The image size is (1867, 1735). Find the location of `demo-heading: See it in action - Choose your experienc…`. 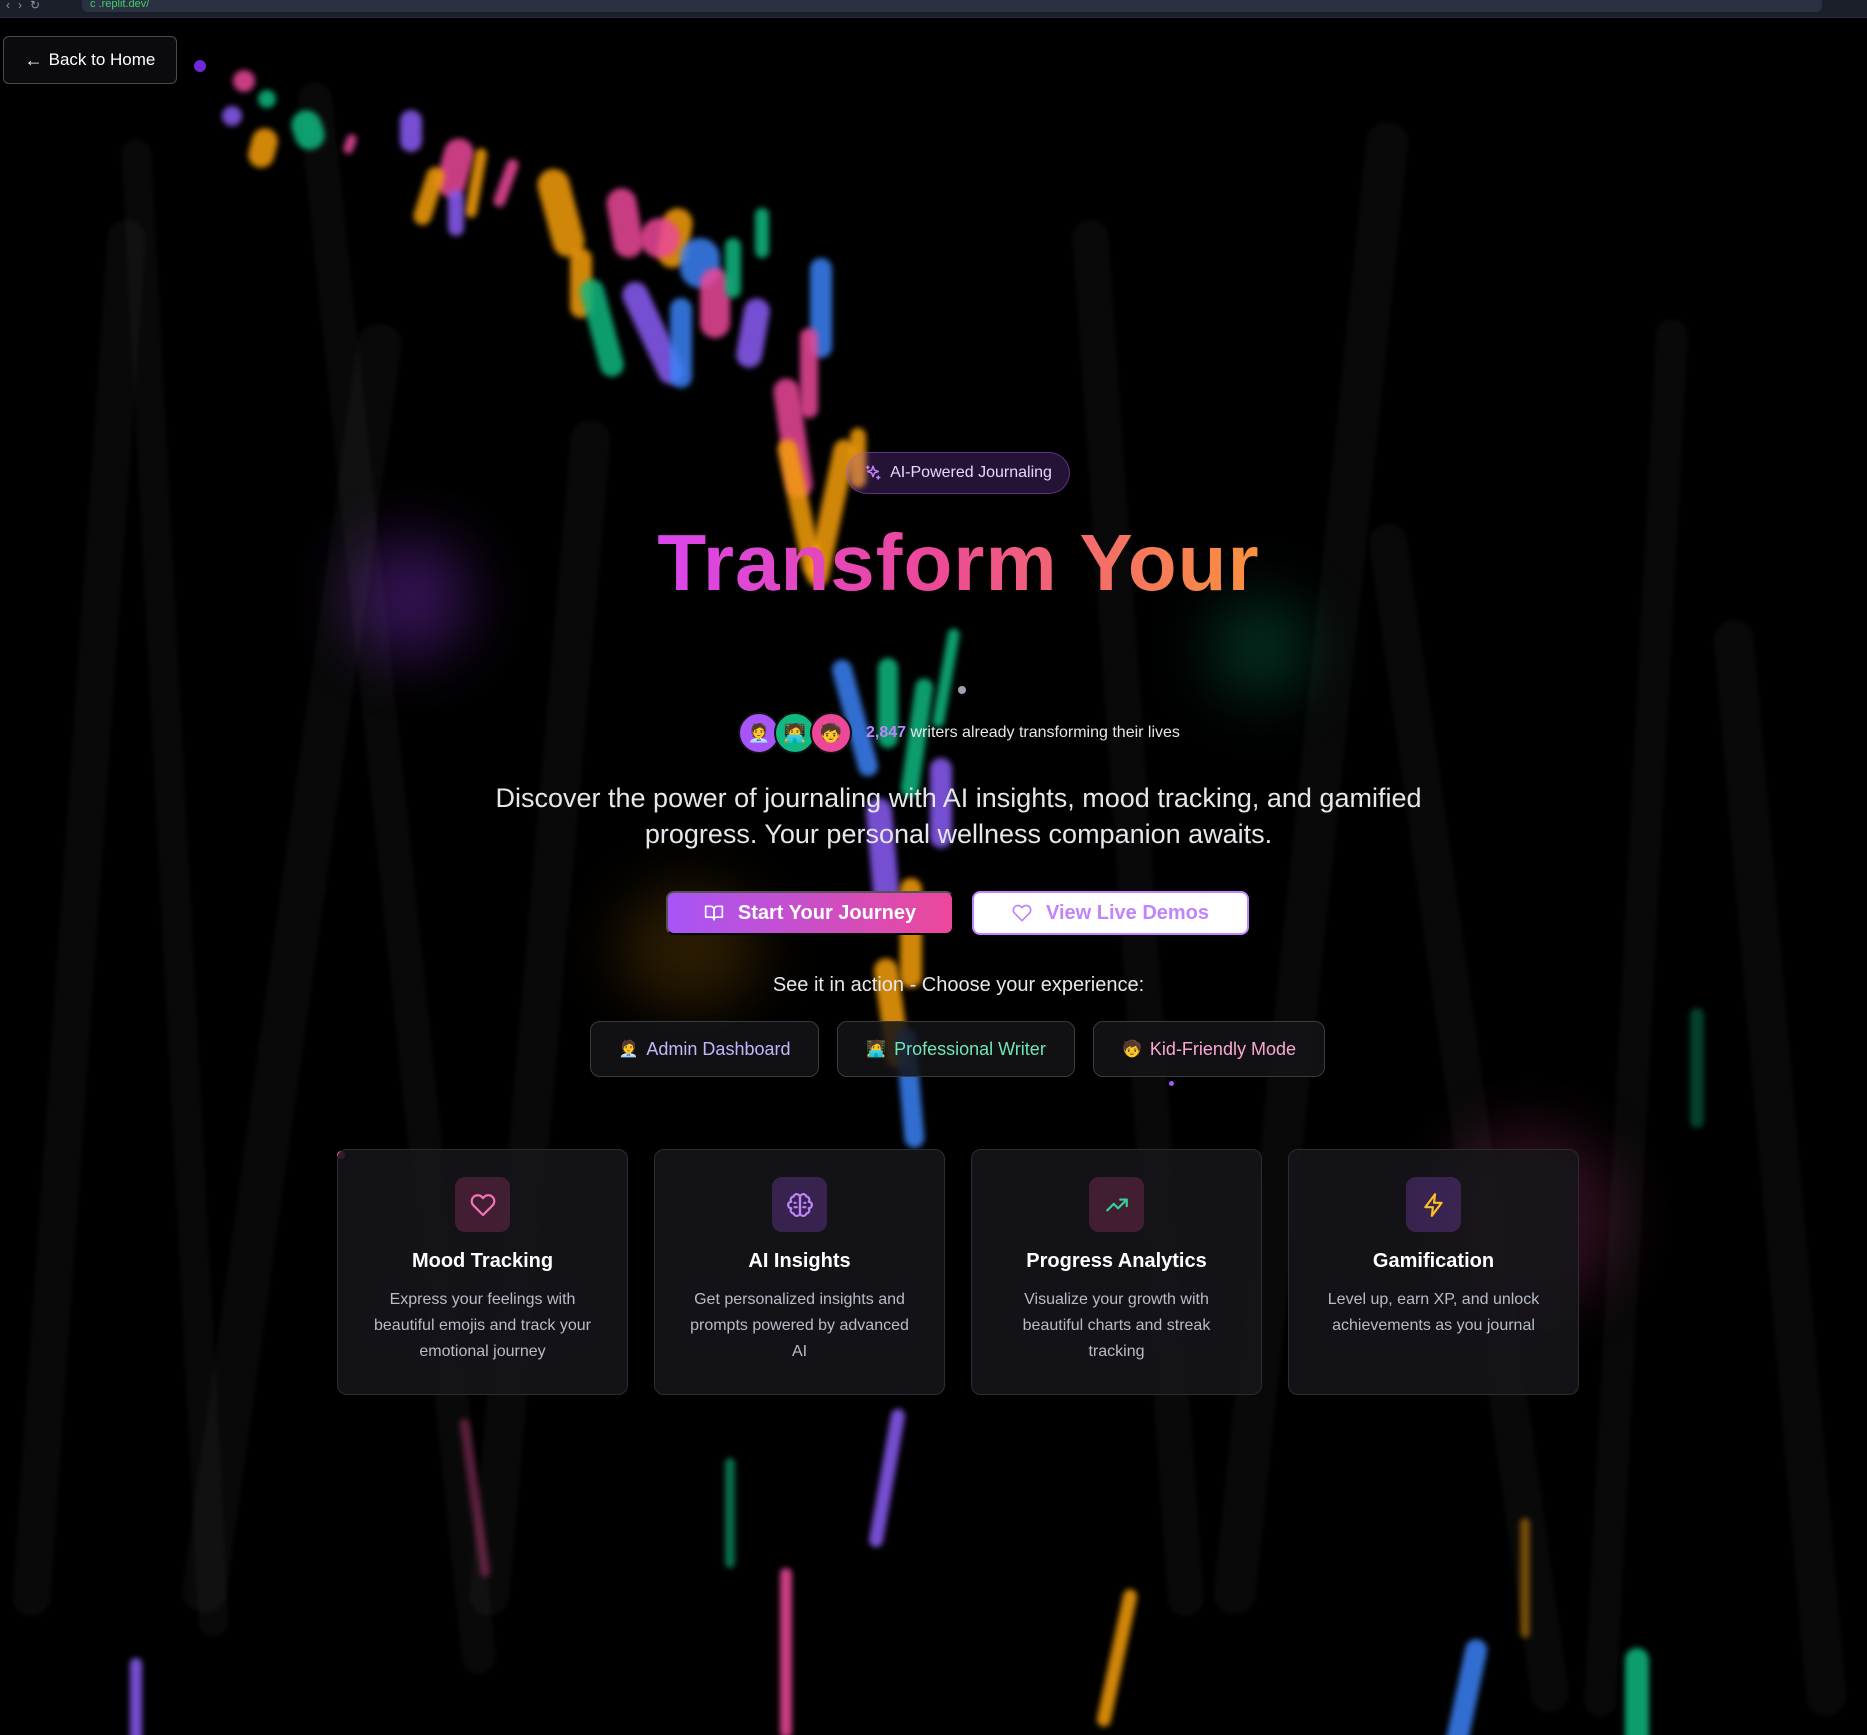

demo-heading: See it in action - Choose your experienc… is located at coordinates (958, 985).